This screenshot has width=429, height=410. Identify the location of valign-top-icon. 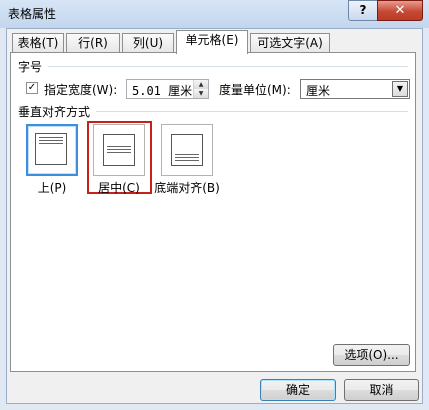
(51, 149).